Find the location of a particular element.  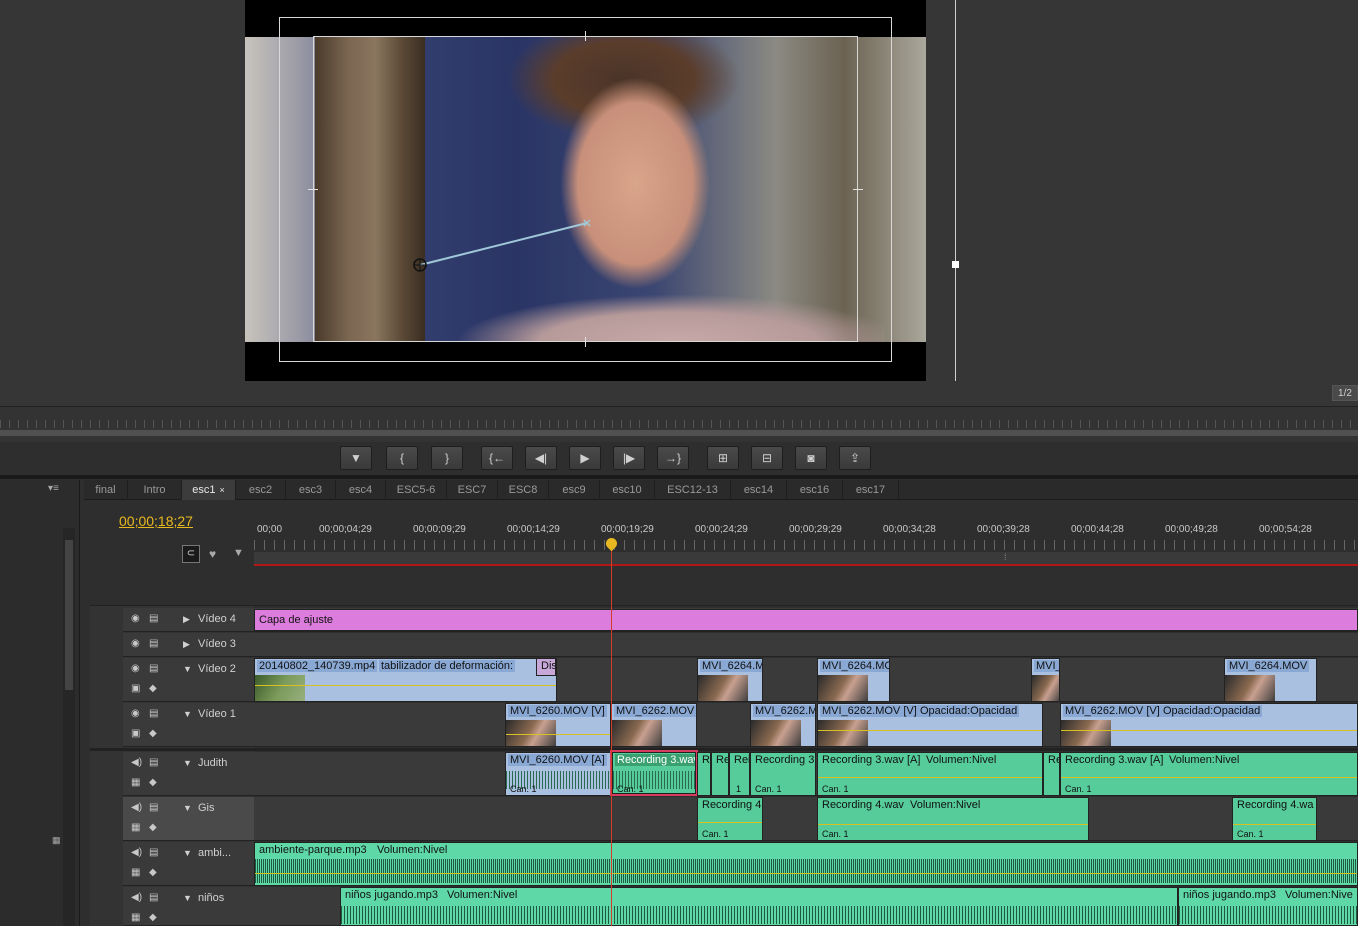

audio-video-divider is located at coordinates (724, 749).